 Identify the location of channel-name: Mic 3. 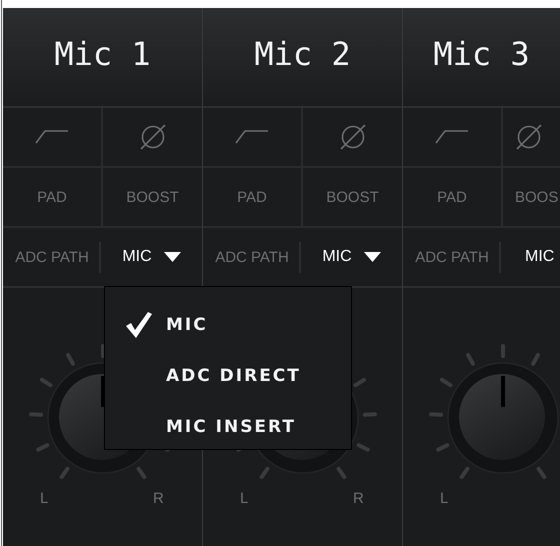
(481, 55).